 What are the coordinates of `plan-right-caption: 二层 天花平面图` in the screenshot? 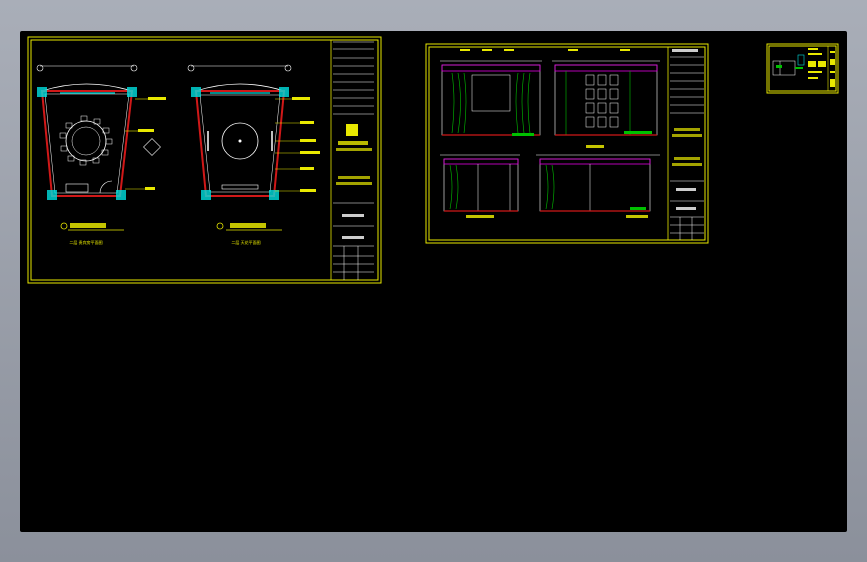 It's located at (245, 242).